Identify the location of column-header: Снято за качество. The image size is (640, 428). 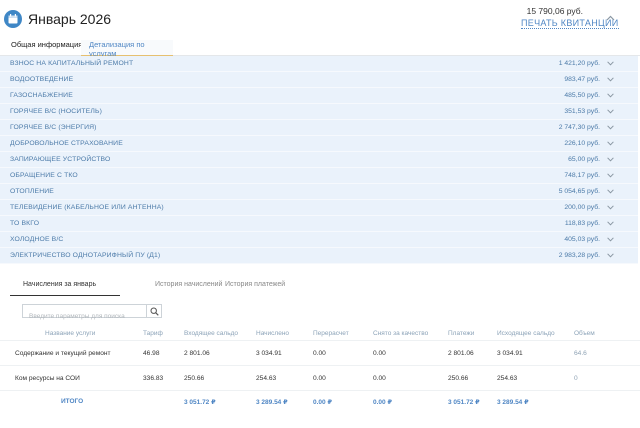
(401, 333).